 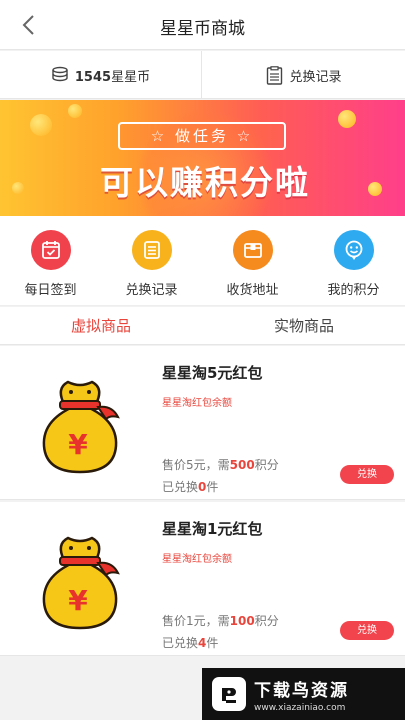 What do you see at coordinates (190, 643) in the screenshot?
I see `product-sold: 已兑换4件` at bounding box center [190, 643].